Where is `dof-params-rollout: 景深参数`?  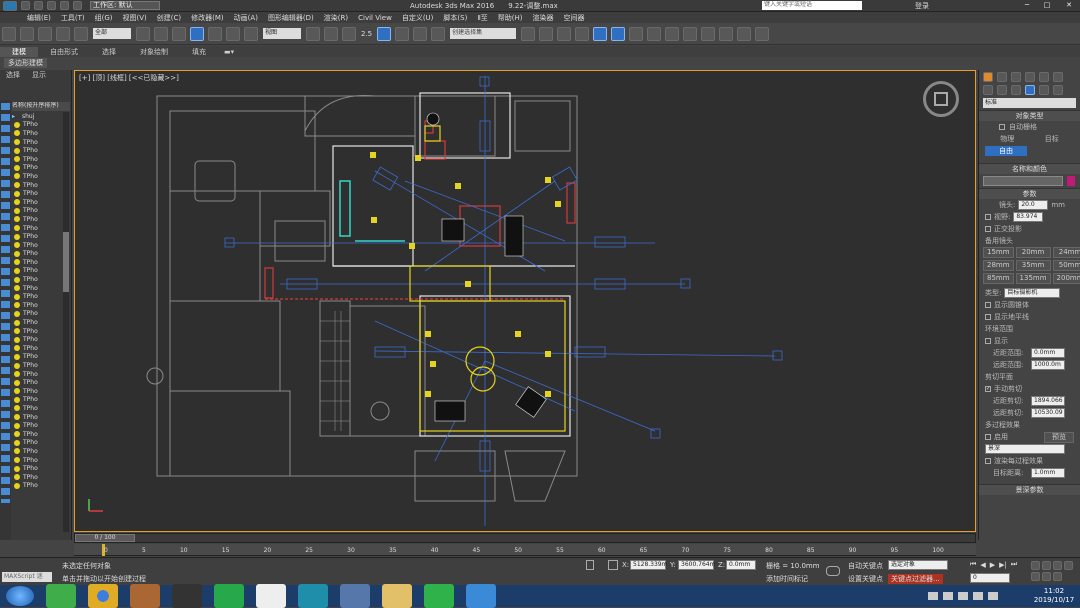
dof-params-rollout: 景深参数 is located at coordinates (1029, 489).